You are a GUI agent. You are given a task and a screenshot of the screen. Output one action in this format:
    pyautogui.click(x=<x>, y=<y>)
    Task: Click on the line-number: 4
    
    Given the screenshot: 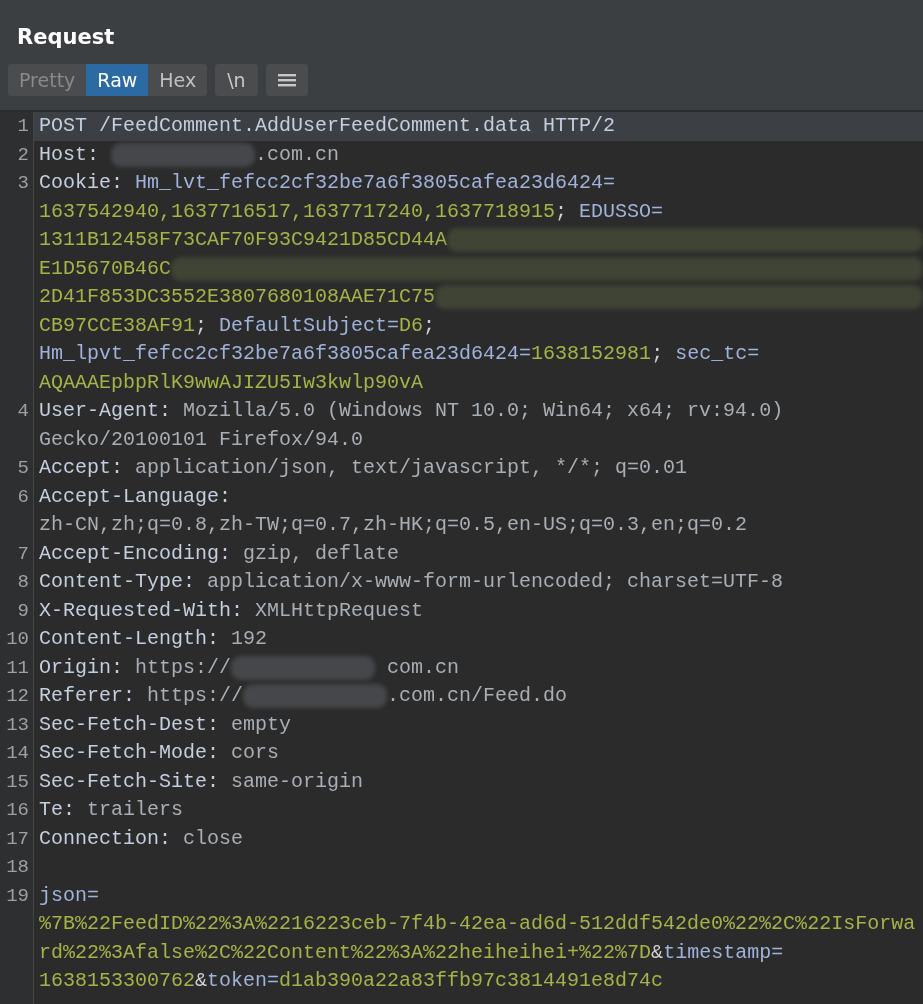 What is the action you would take?
    pyautogui.click(x=23, y=411)
    